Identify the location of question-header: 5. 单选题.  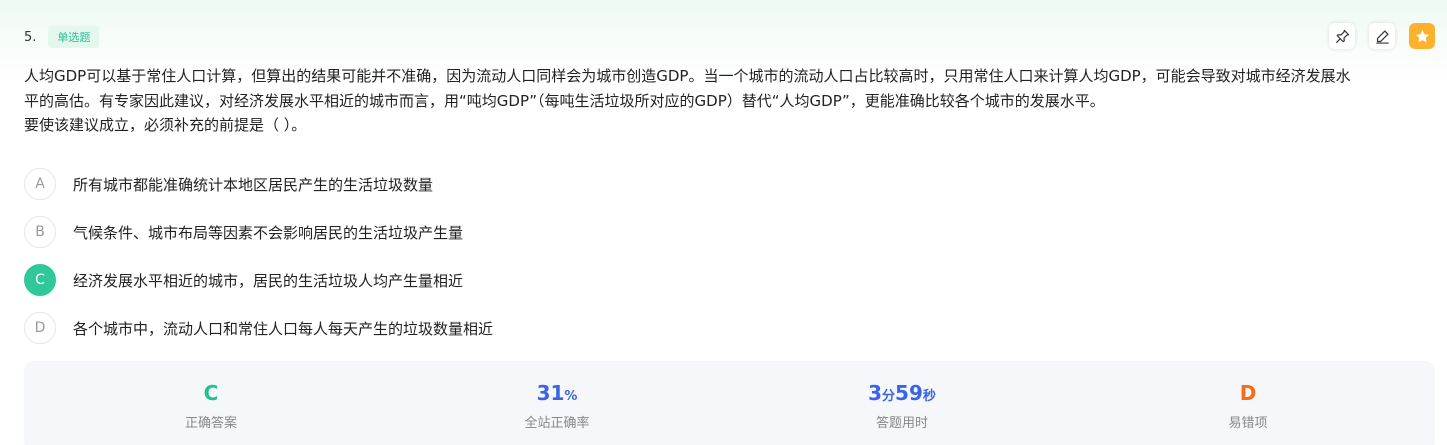
(62, 37).